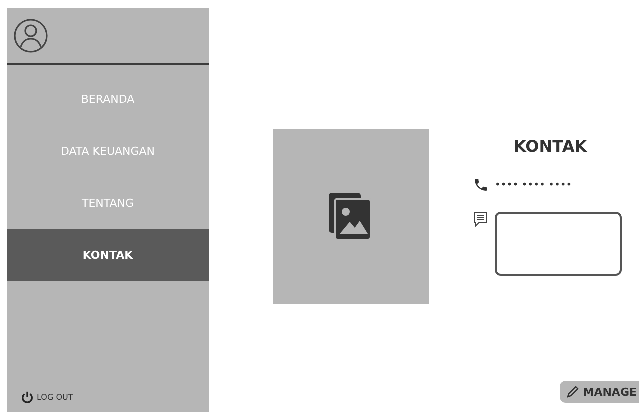  Describe the element at coordinates (481, 220) in the screenshot. I see `message-icon` at that location.